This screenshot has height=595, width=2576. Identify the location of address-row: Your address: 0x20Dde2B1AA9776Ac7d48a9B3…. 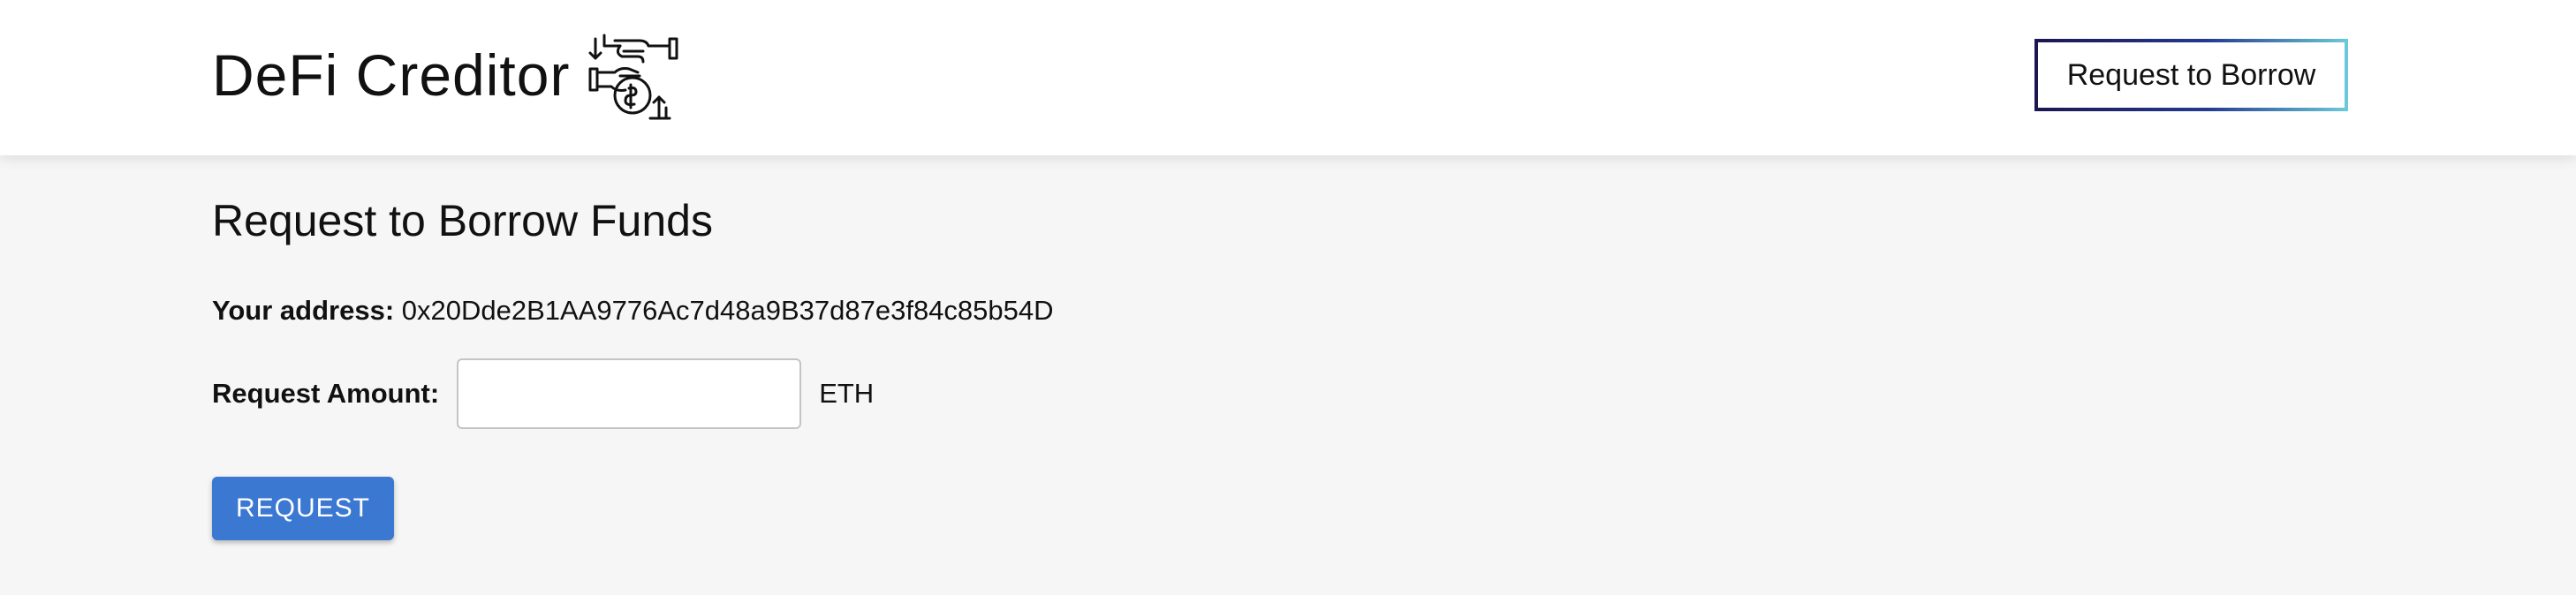
(633, 310).